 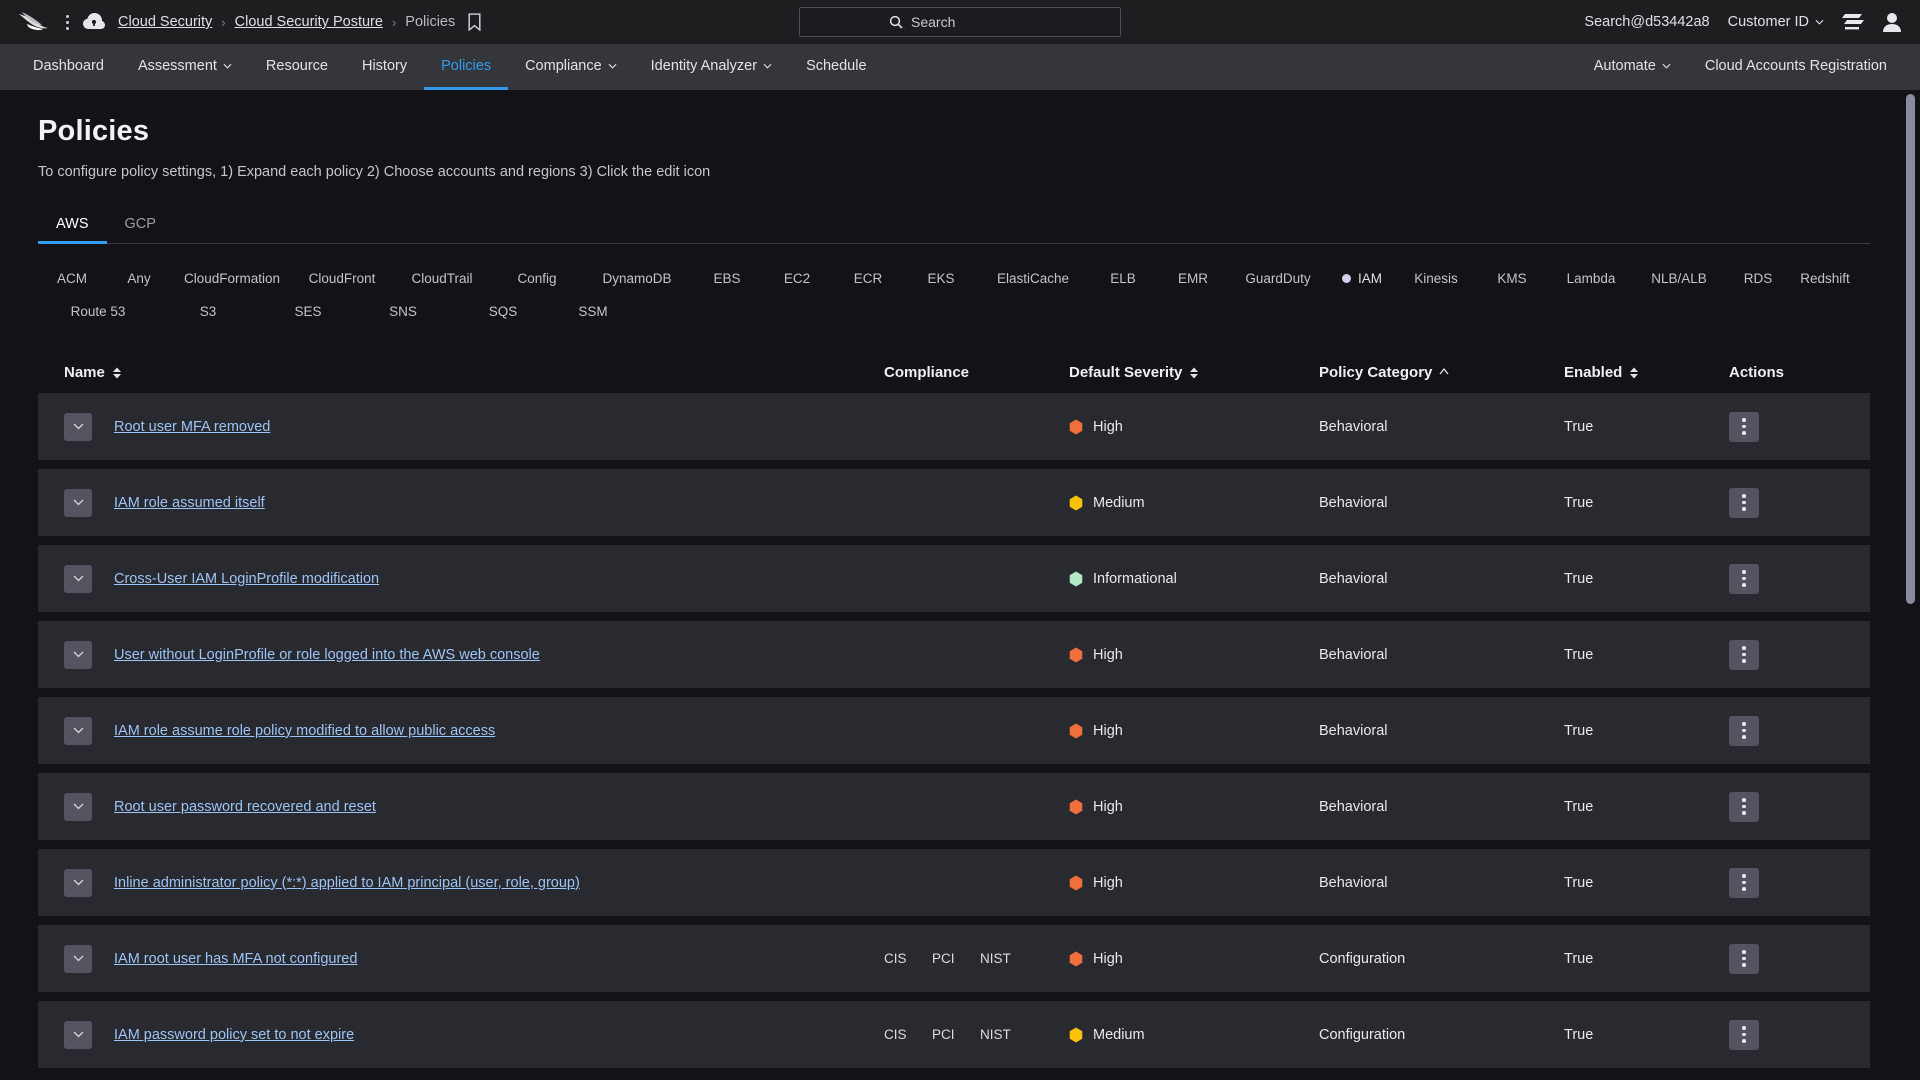 I want to click on tab-gcp: GCP, so click(x=140, y=227).